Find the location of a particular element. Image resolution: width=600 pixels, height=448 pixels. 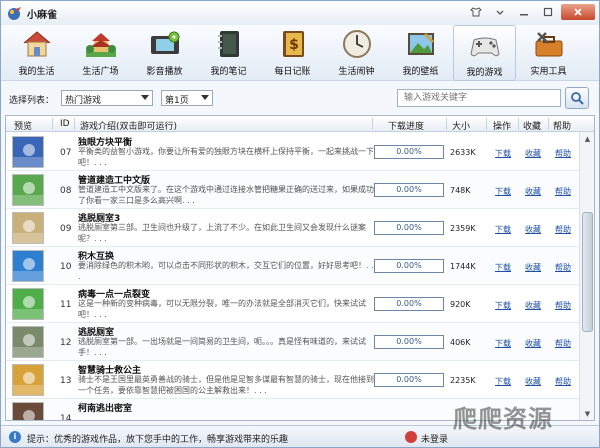

game-search-input is located at coordinates (479, 98).